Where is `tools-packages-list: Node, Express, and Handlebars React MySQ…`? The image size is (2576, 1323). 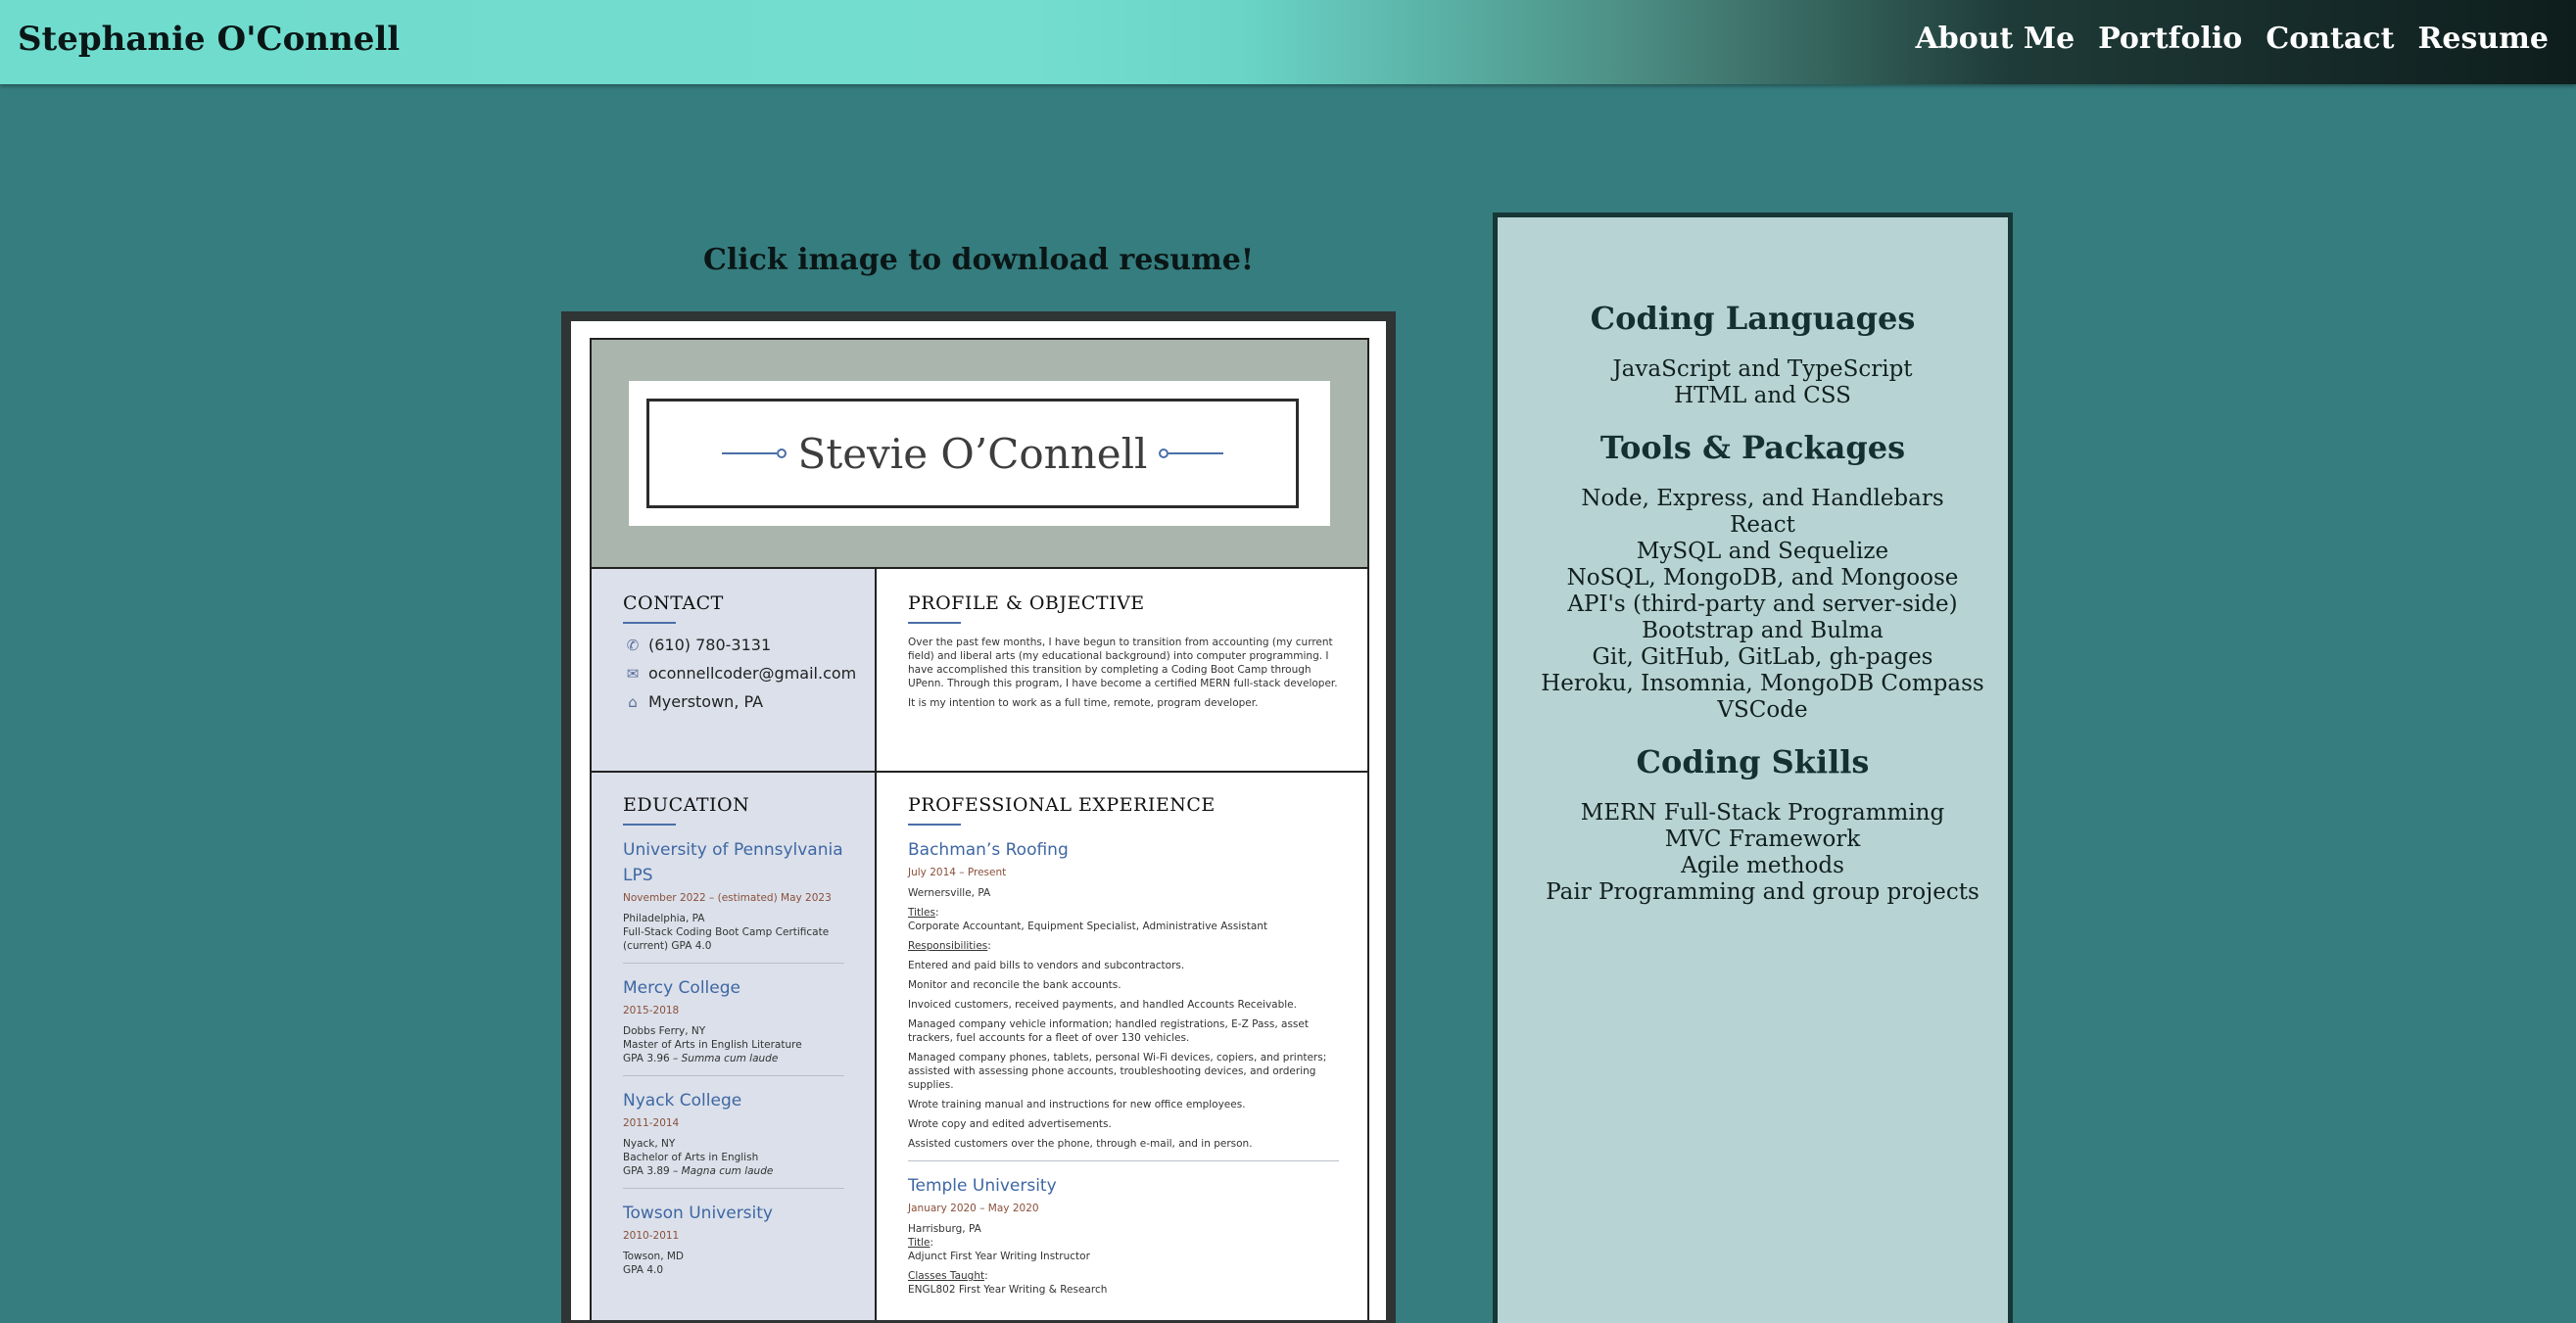 tools-packages-list: Node, Express, and Handlebars React MySQ… is located at coordinates (1763, 605).